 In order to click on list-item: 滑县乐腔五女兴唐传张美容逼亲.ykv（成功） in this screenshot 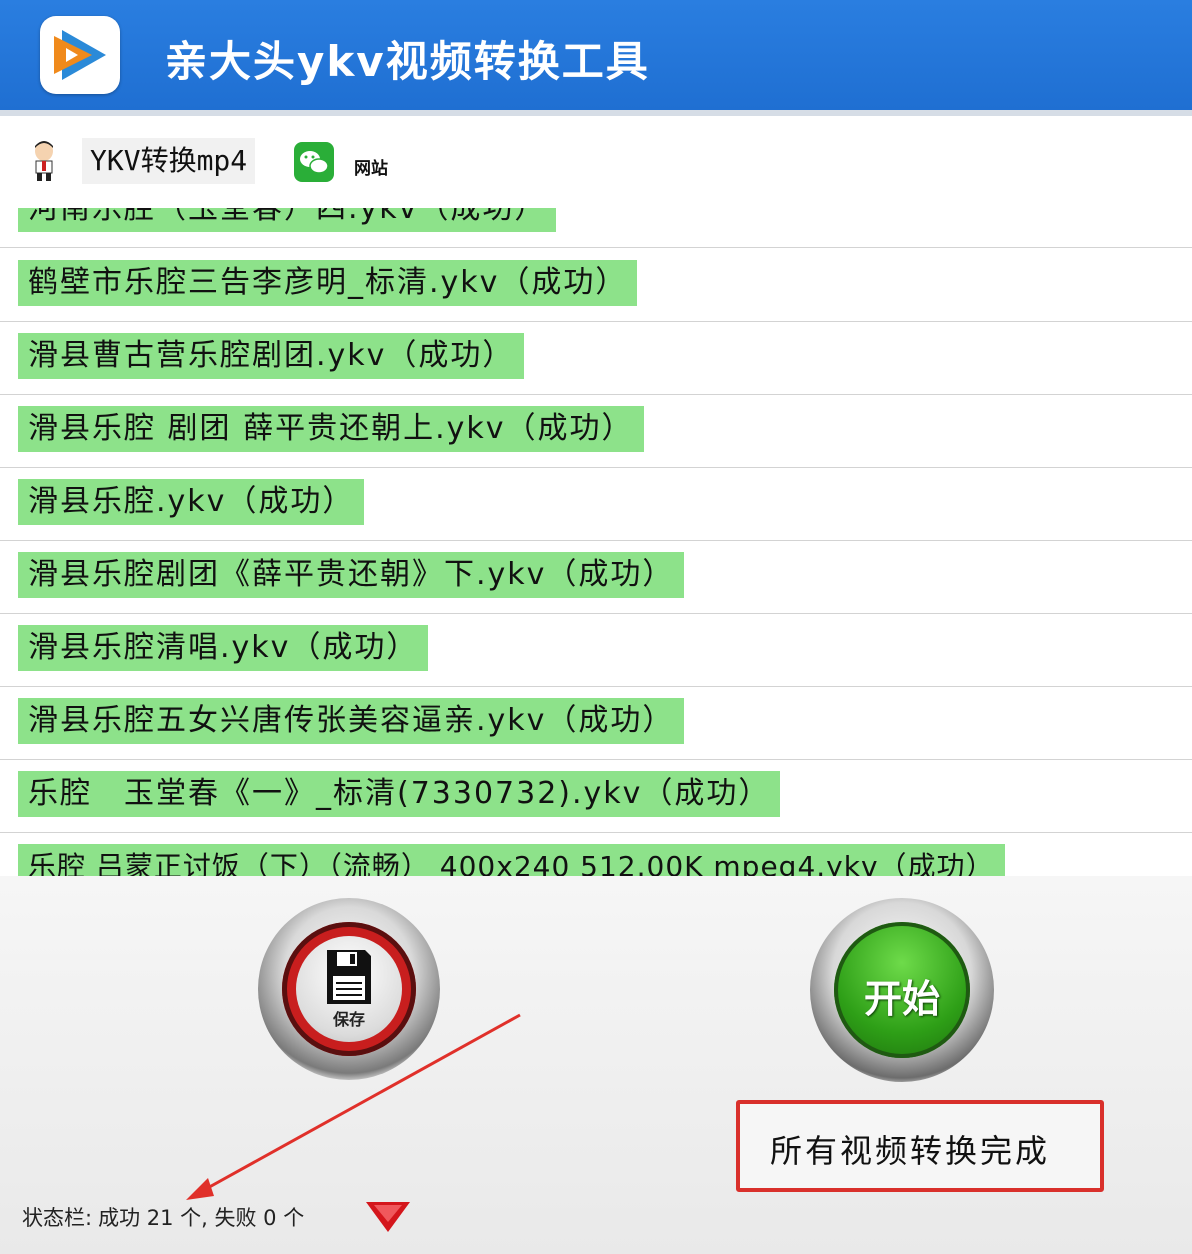, I will do `click(596, 723)`.